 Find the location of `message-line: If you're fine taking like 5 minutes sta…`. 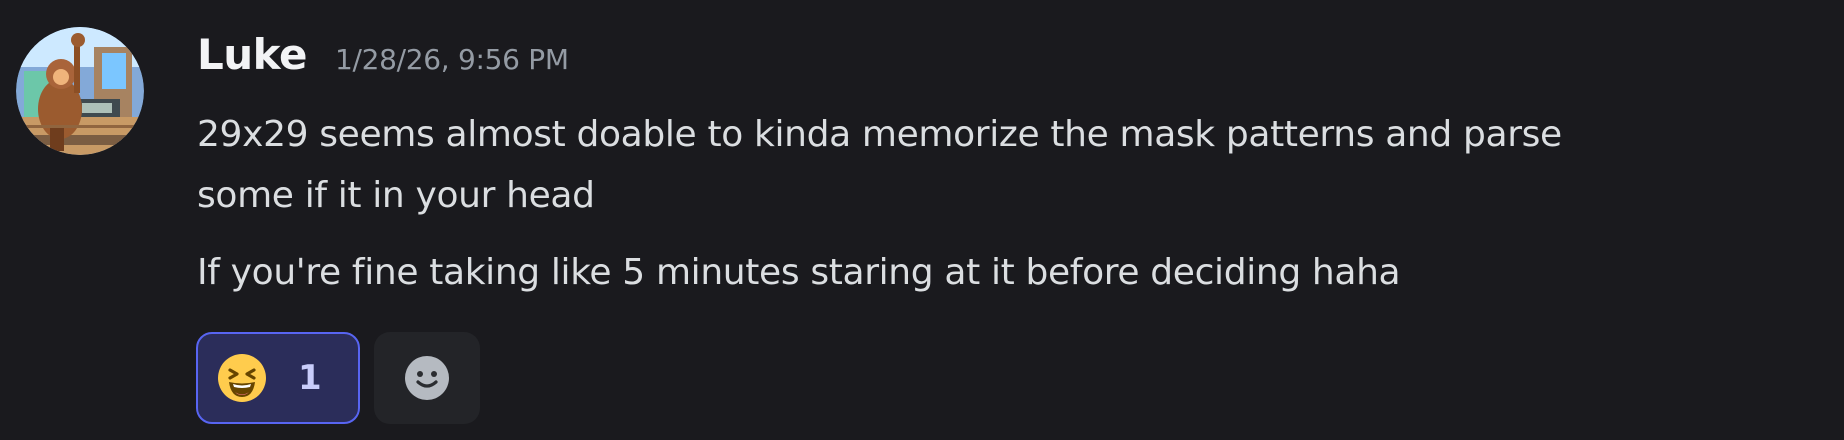

message-line: If you're fine taking like 5 minutes sta… is located at coordinates (799, 272).